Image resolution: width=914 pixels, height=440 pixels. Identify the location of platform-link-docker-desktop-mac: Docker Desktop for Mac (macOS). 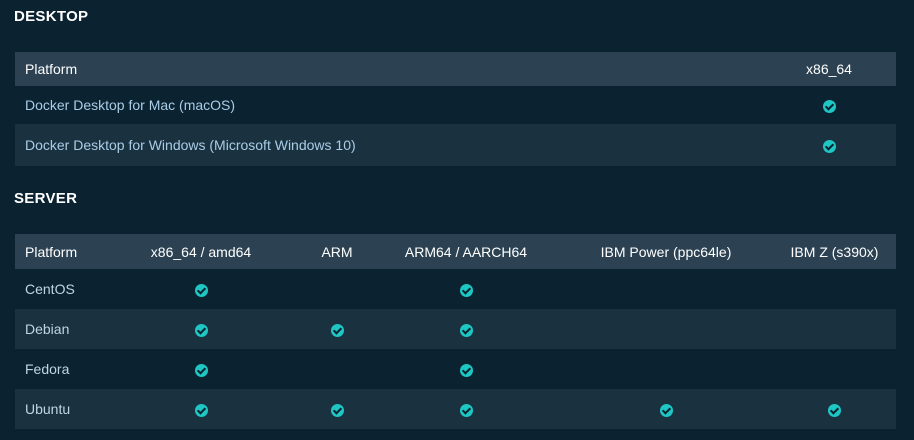
(388, 105).